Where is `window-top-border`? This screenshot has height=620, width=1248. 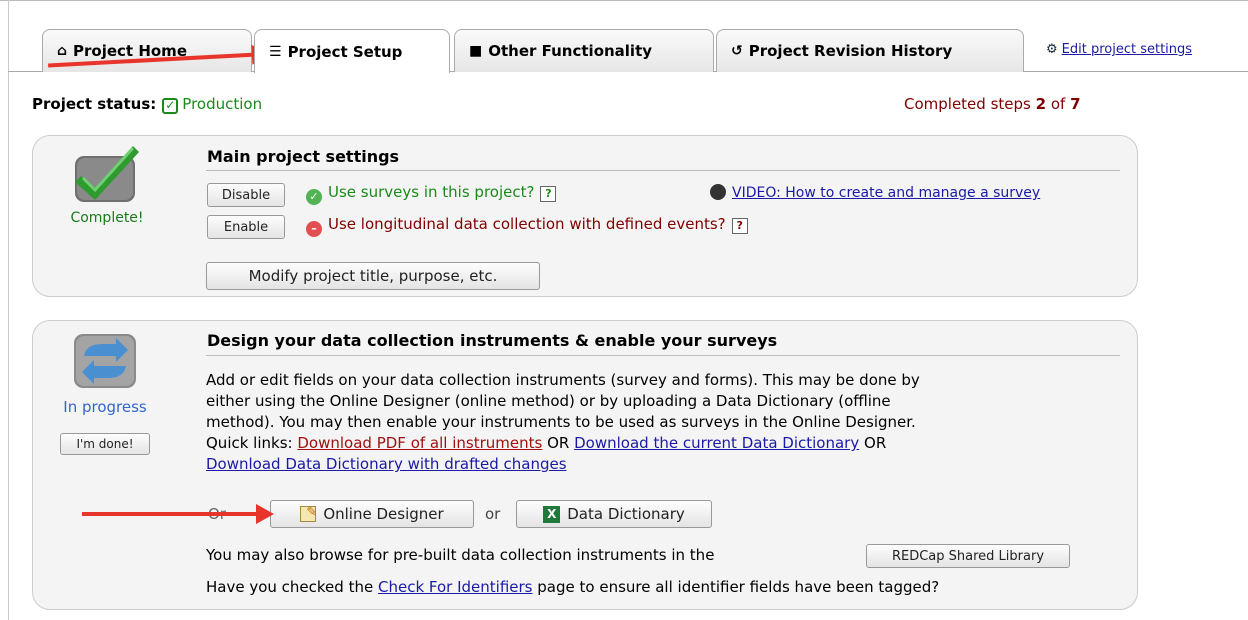
window-top-border is located at coordinates (624, 3).